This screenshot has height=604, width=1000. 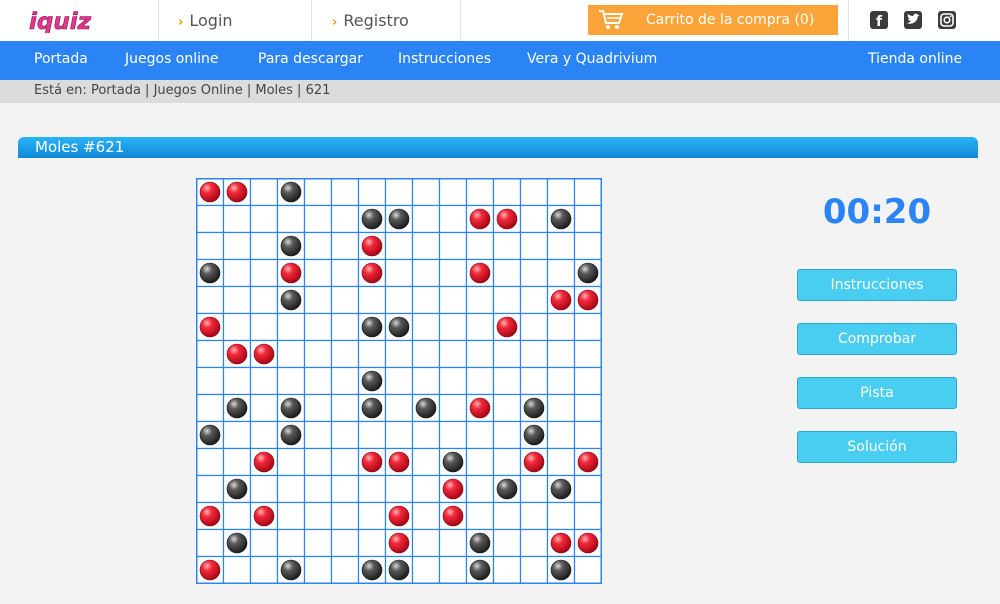 What do you see at coordinates (877, 393) in the screenshot?
I see `hint-button: Pista` at bounding box center [877, 393].